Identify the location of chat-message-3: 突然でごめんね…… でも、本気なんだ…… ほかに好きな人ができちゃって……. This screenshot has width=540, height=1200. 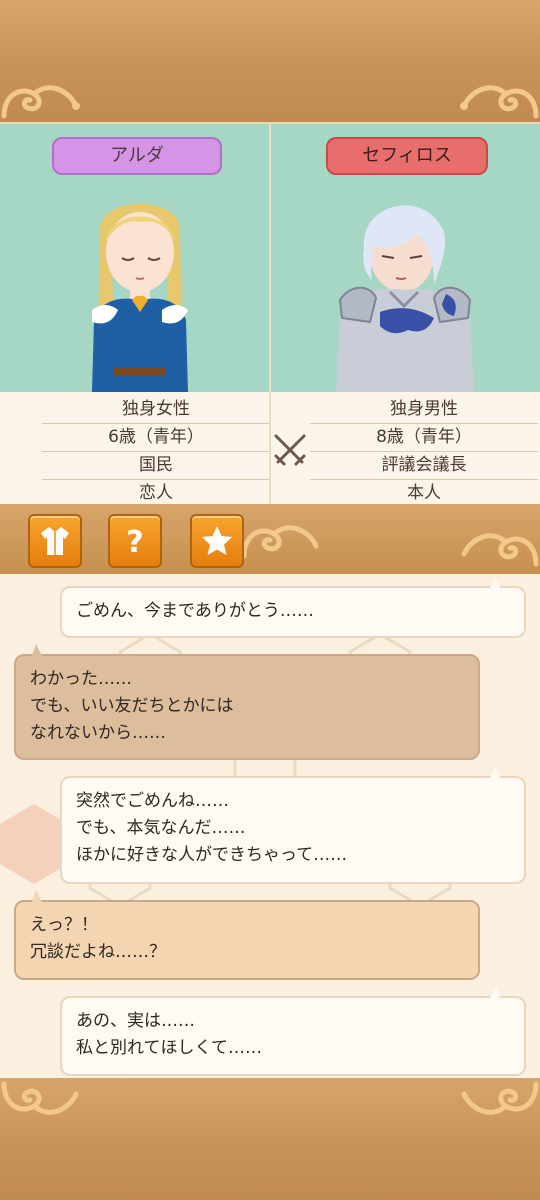
(293, 830).